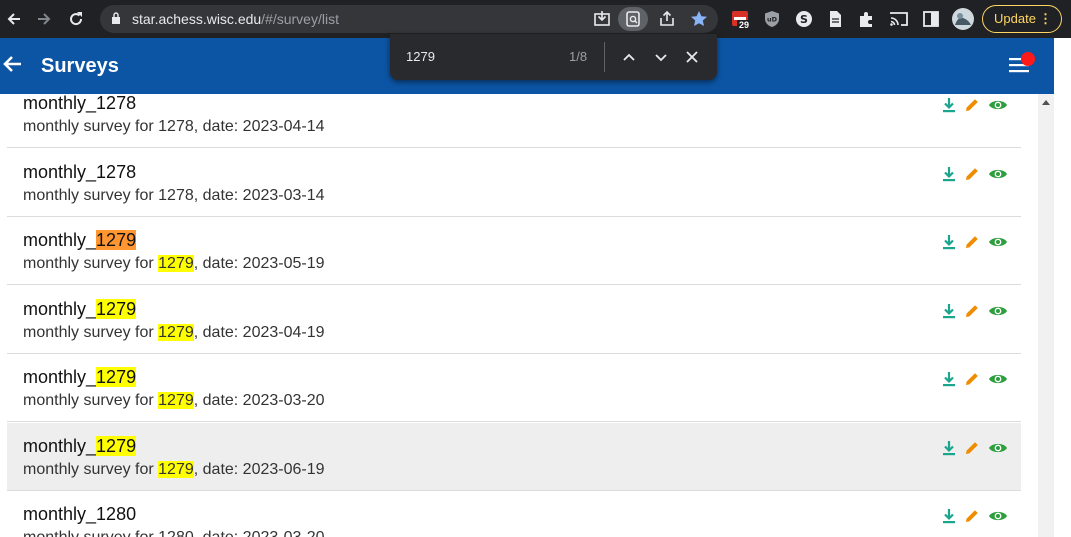 Image resolution: width=1071 pixels, height=537 pixels. What do you see at coordinates (1046, 315) in the screenshot?
I see `scrollbar` at bounding box center [1046, 315].